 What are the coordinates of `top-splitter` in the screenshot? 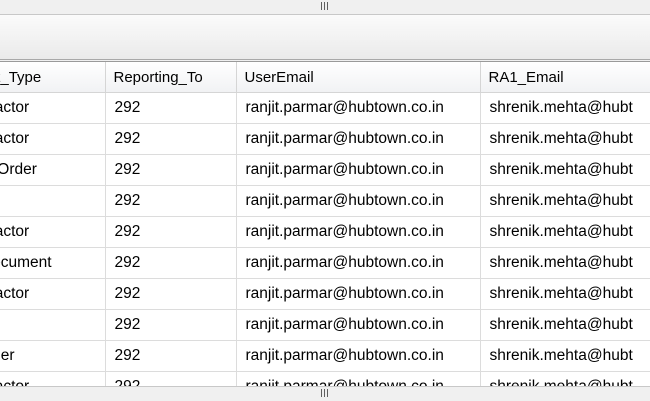 It's located at (325, 7).